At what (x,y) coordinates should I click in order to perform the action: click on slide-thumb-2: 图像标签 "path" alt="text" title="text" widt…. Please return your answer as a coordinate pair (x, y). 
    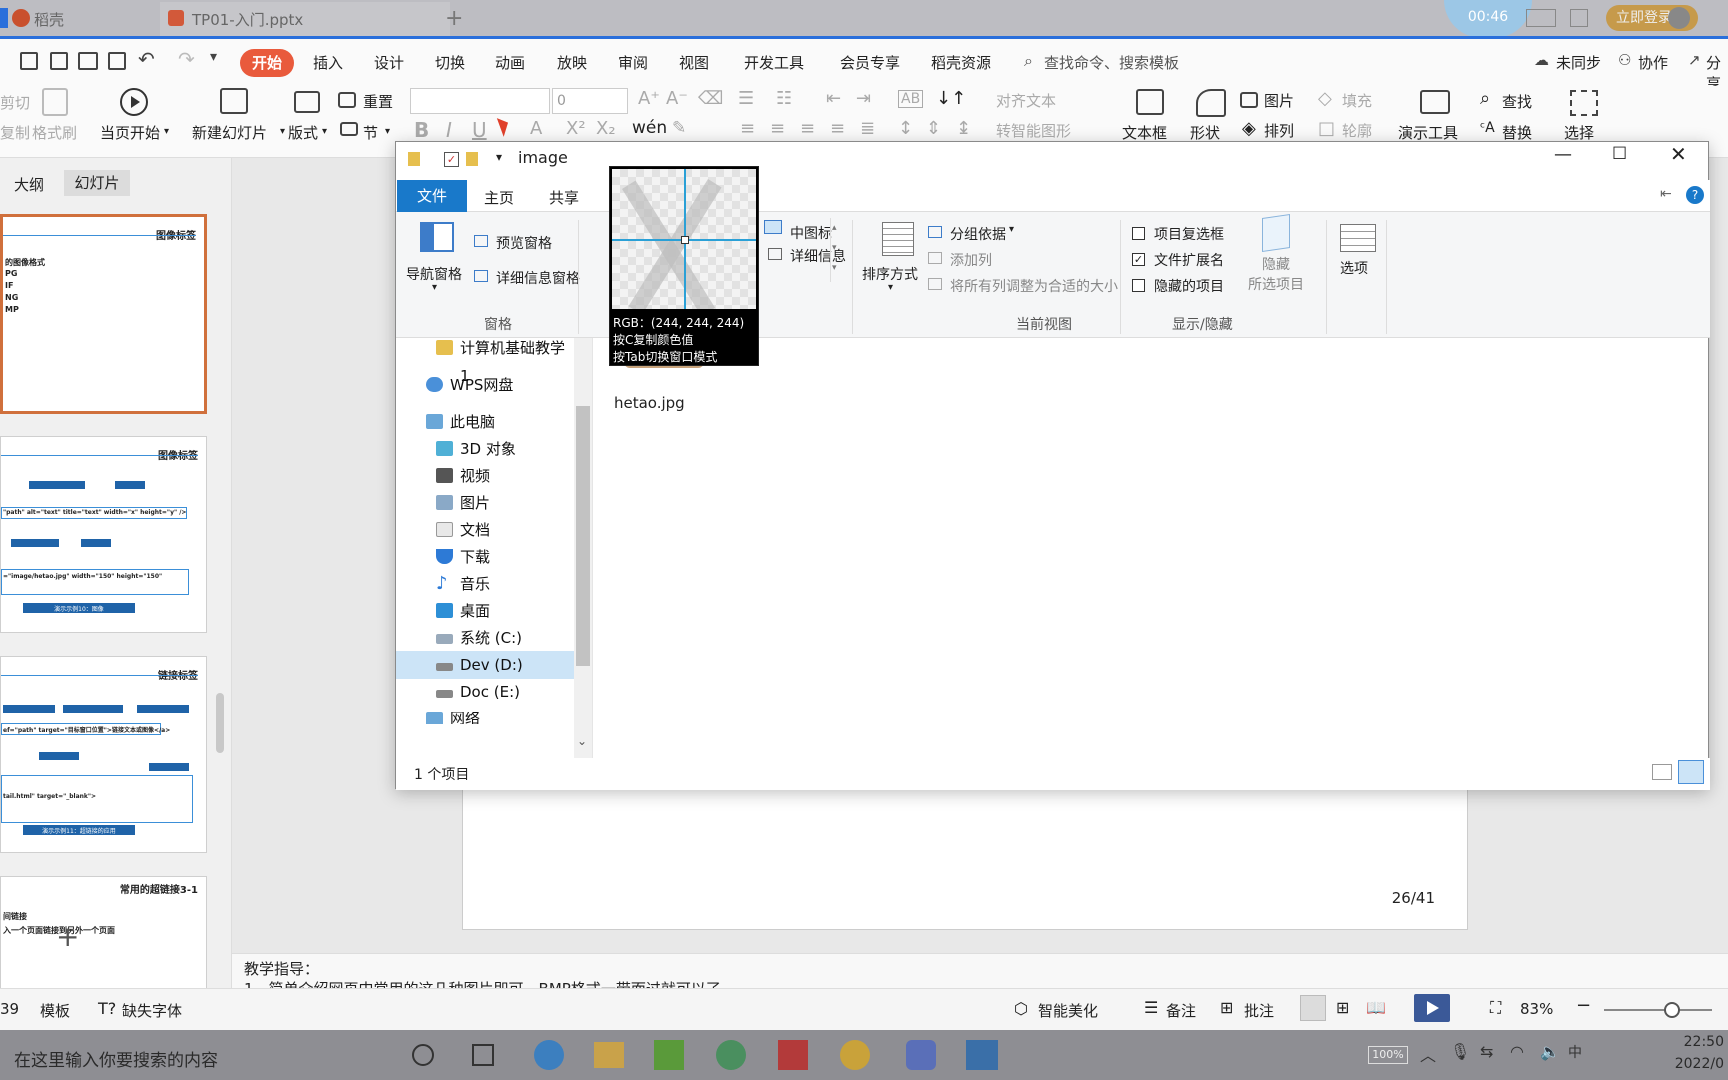
    Looking at the image, I should click on (103, 534).